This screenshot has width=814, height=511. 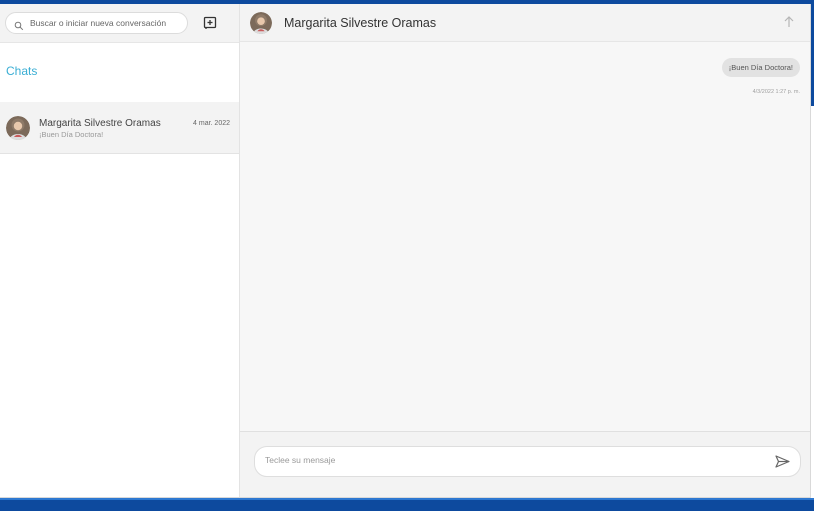 What do you see at coordinates (71, 134) in the screenshot?
I see `chat-last-message: ¡Buen Día Doctora!` at bounding box center [71, 134].